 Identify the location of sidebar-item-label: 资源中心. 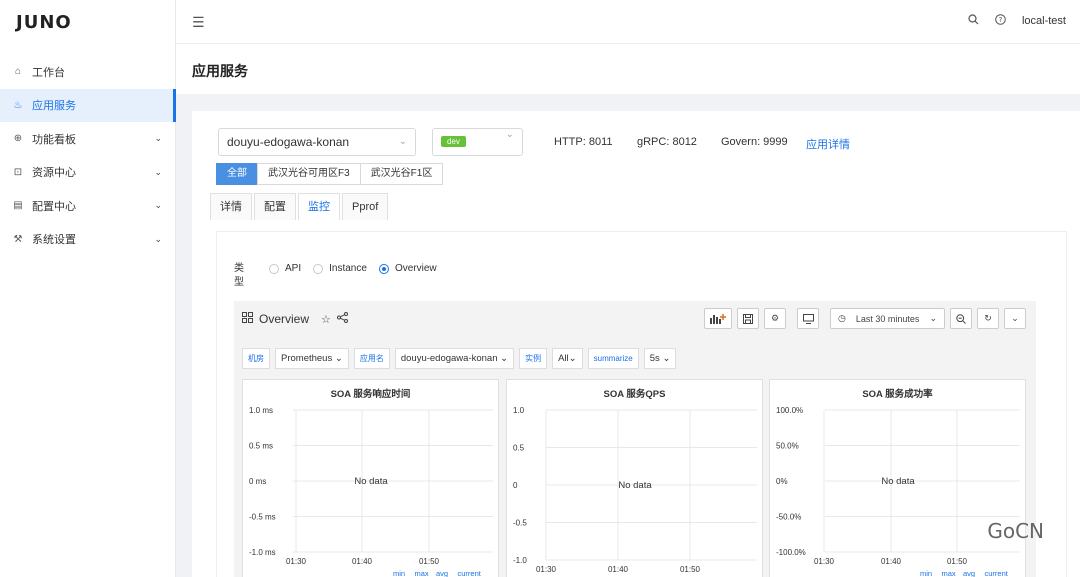
(54, 173).